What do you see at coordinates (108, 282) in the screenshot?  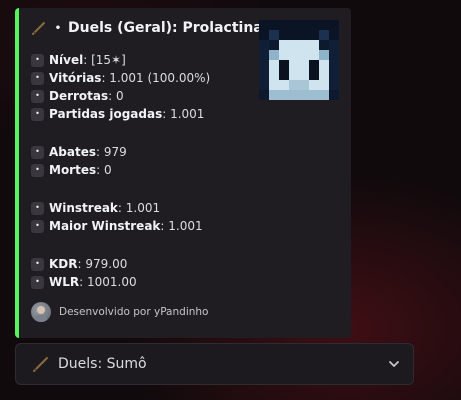 I see `stat-value: : 1001.00` at bounding box center [108, 282].